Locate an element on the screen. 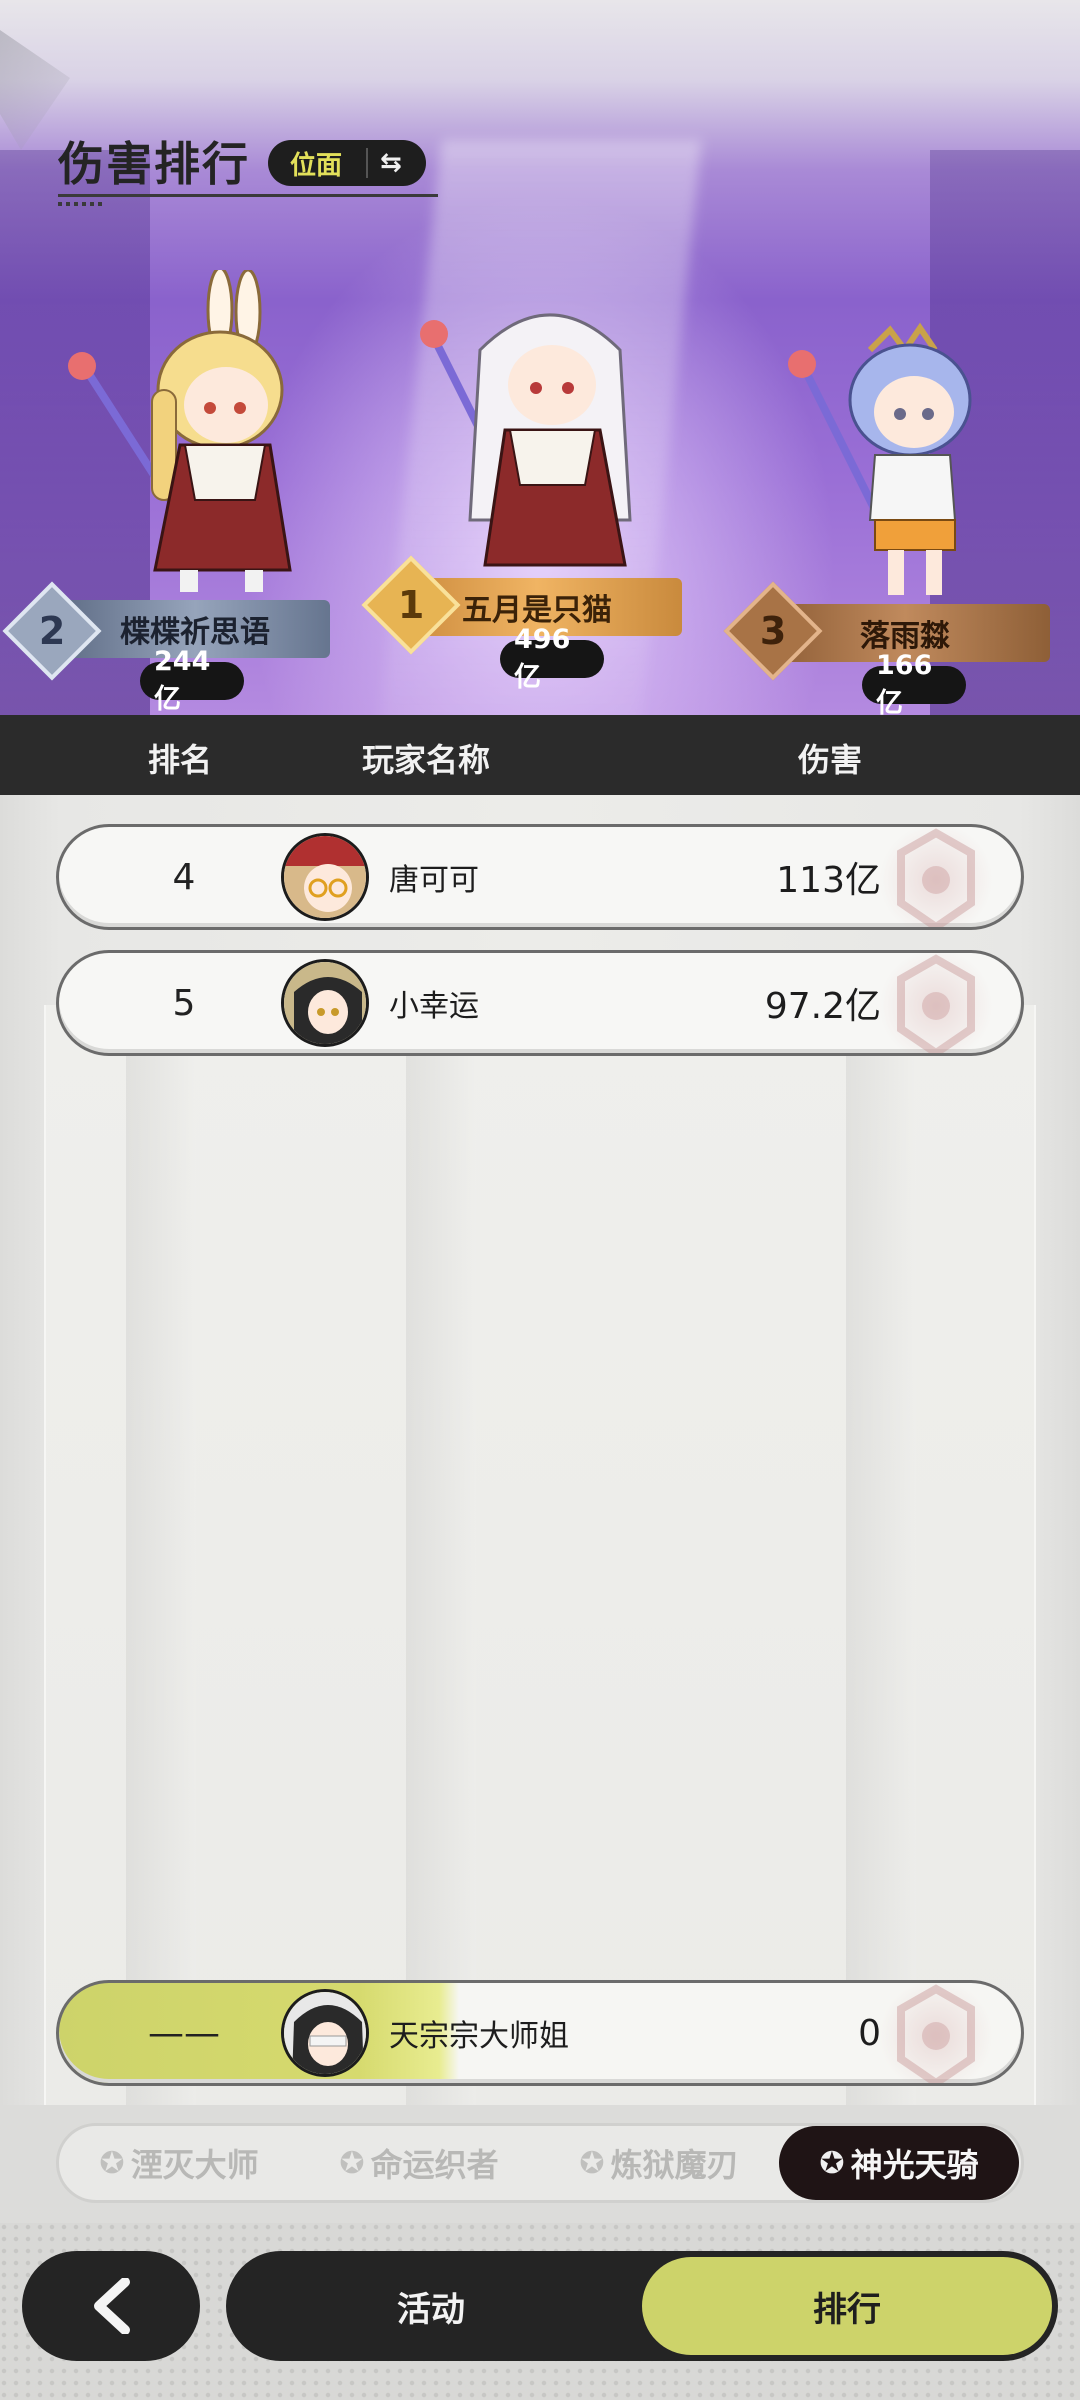 Image resolution: width=1080 pixels, height=2400 pixels. self-avatar is located at coordinates (325, 2033).